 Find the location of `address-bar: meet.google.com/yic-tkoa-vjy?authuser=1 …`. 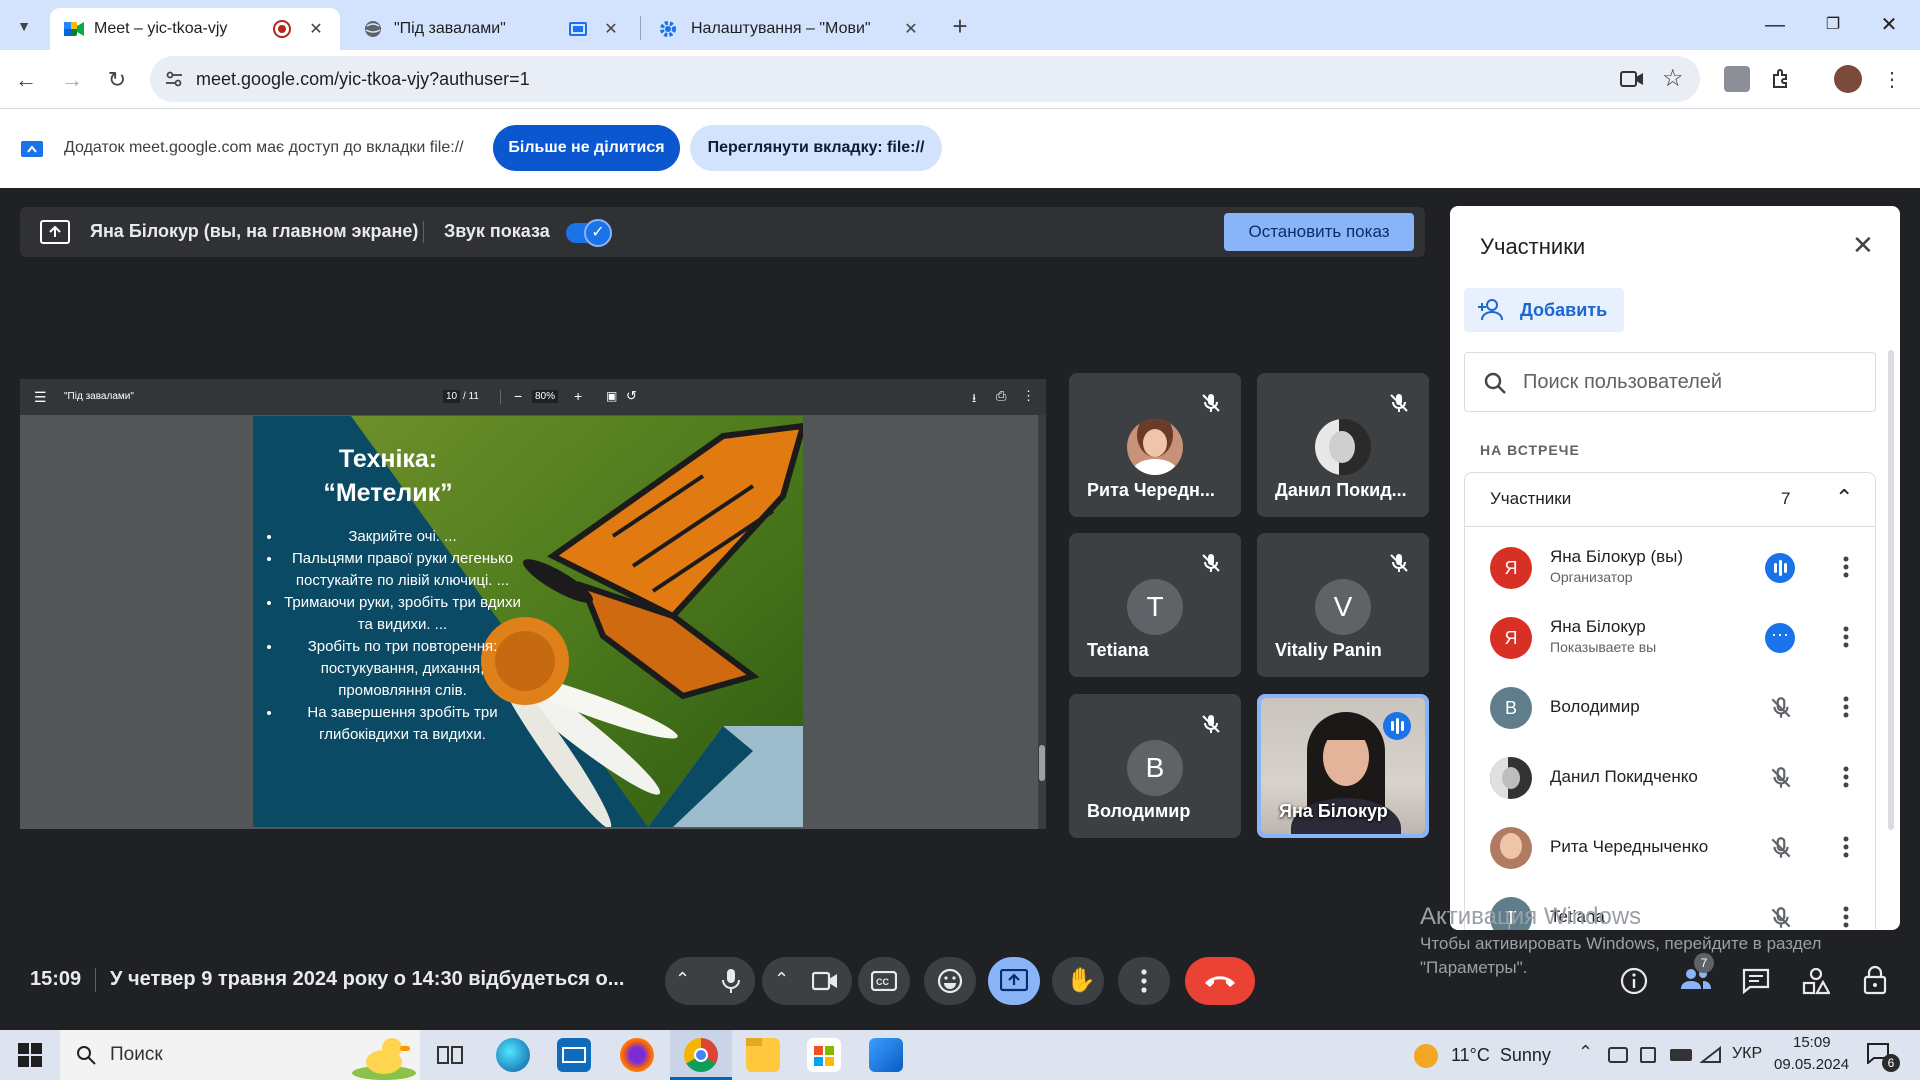

address-bar: meet.google.com/yic-tkoa-vjy?authuser=1 … is located at coordinates (925, 79).